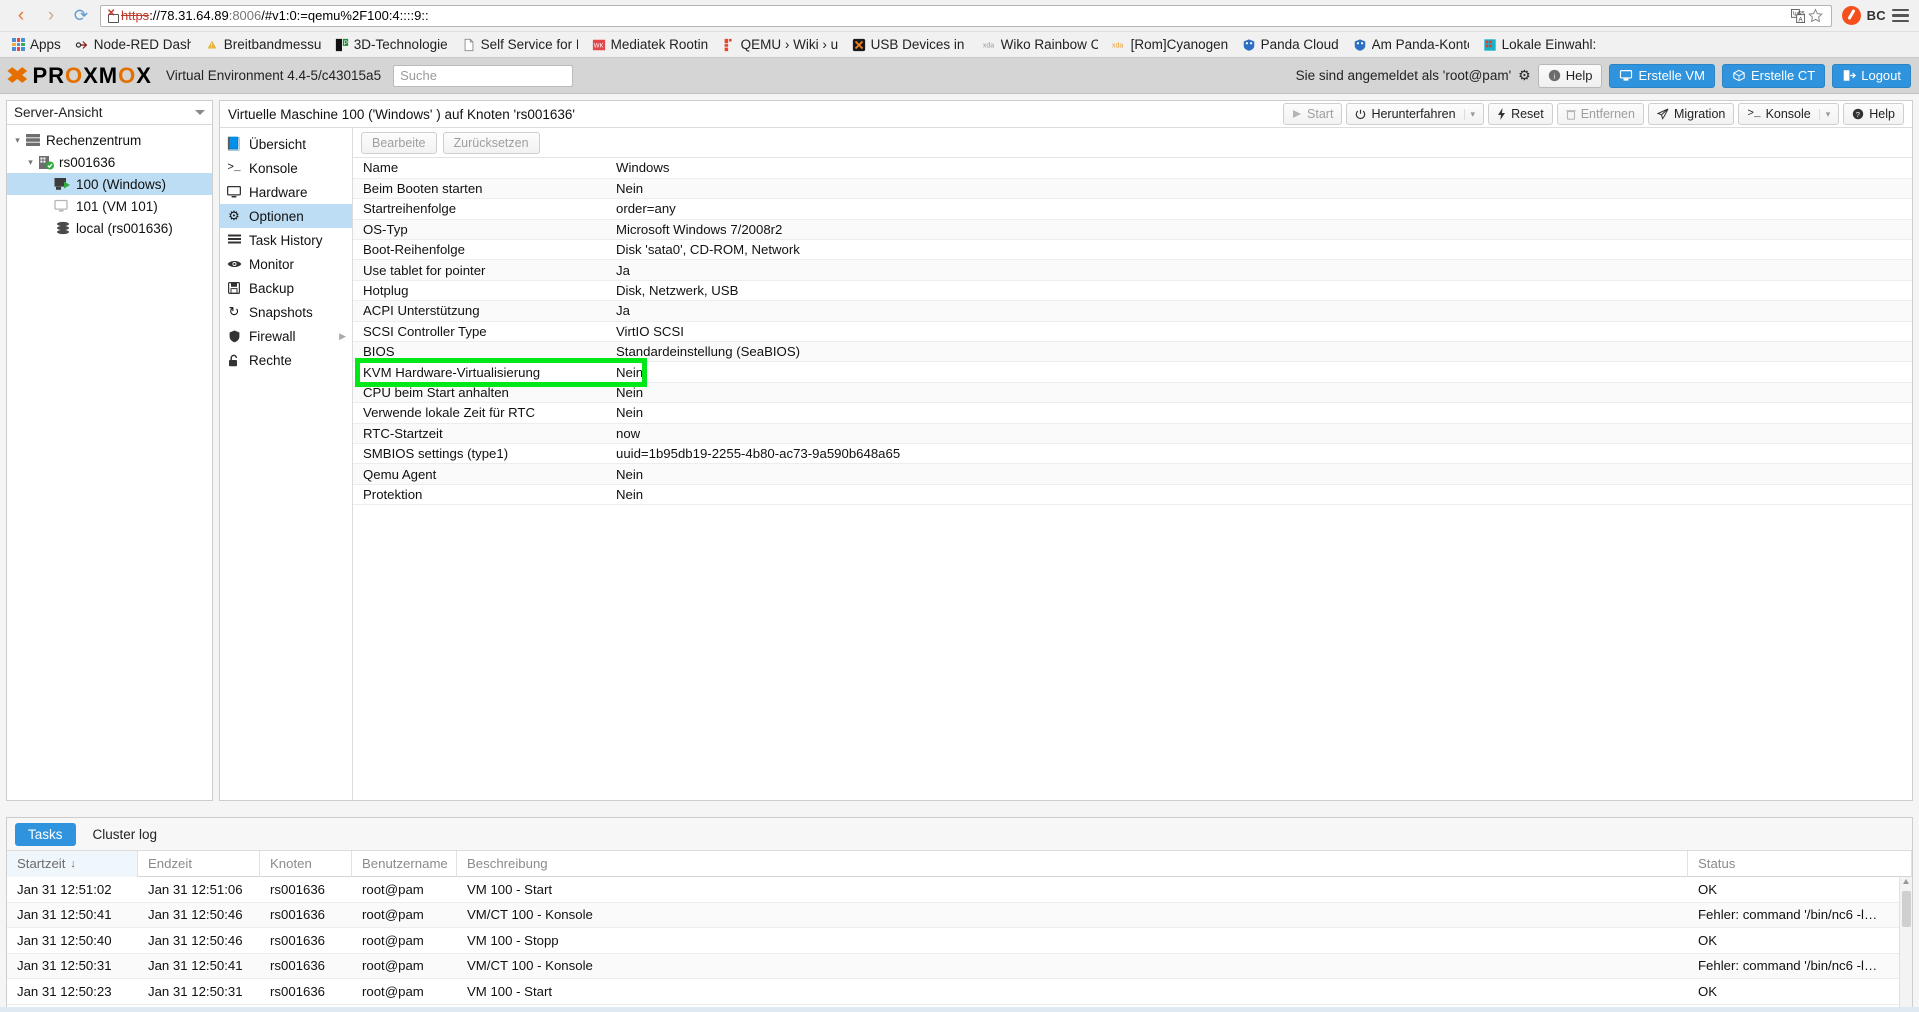  I want to click on sidebar-item-vm-100: 100 (Windows), so click(109, 184).